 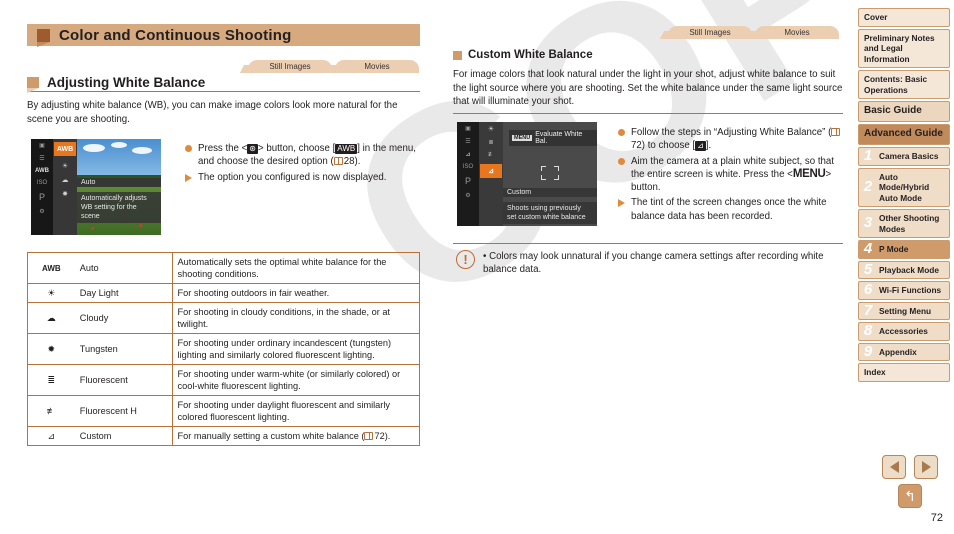 I want to click on tab-movies-right: Movies, so click(x=797, y=32).